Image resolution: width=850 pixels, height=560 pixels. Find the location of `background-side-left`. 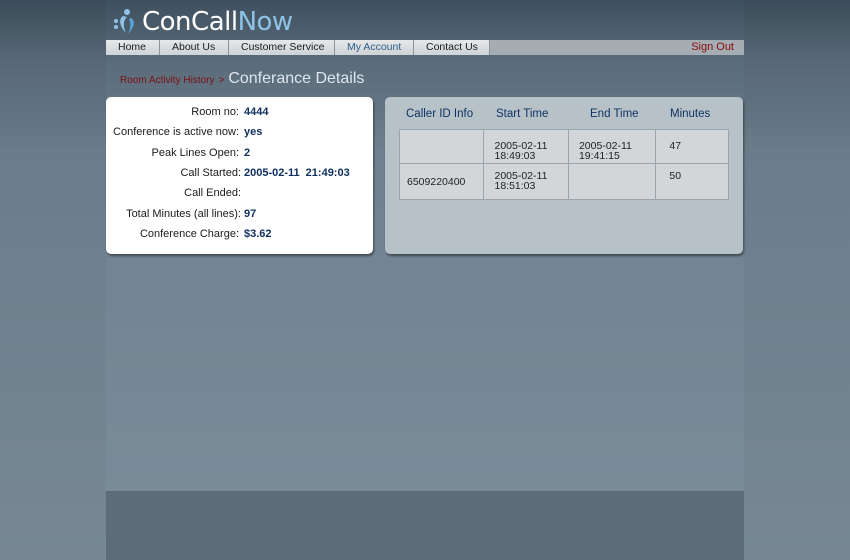

background-side-left is located at coordinates (53, 280).